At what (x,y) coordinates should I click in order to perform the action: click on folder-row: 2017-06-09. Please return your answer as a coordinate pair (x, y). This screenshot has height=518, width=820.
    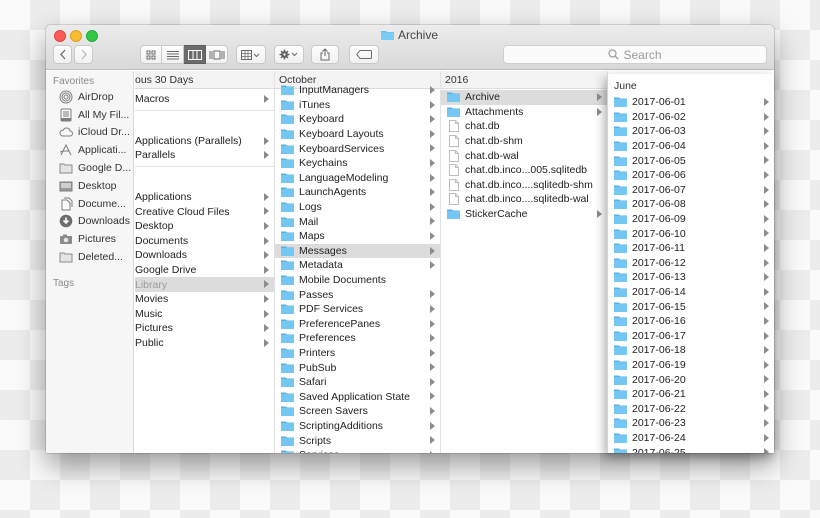
    Looking at the image, I should click on (691, 219).